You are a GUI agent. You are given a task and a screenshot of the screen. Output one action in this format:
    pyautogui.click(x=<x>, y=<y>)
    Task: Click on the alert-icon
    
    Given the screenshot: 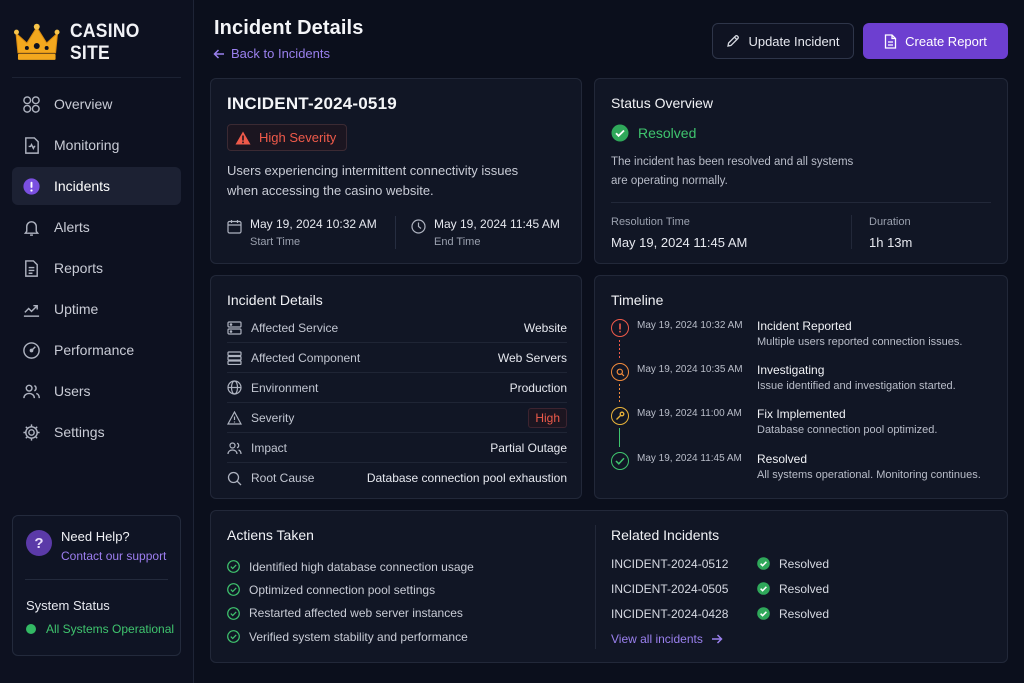 What is the action you would take?
    pyautogui.click(x=620, y=328)
    